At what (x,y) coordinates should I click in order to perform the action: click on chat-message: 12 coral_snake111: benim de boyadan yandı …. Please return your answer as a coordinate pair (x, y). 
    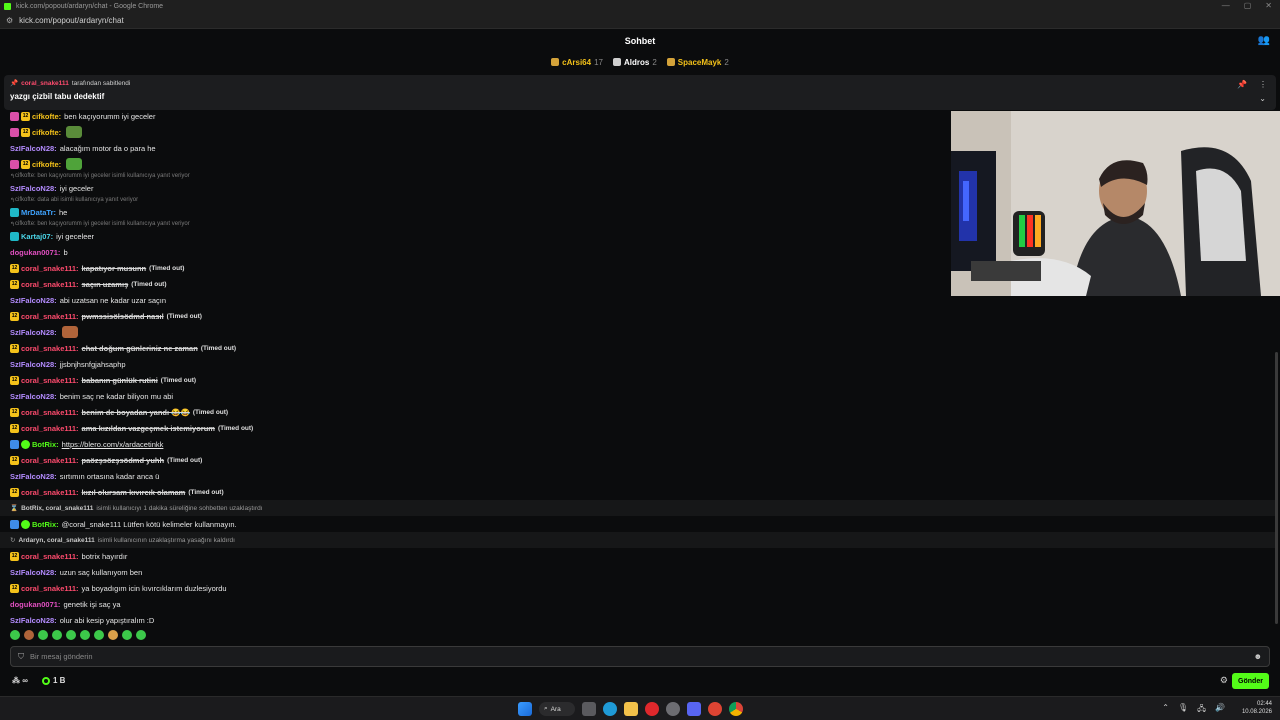
    Looking at the image, I should click on (637, 412).